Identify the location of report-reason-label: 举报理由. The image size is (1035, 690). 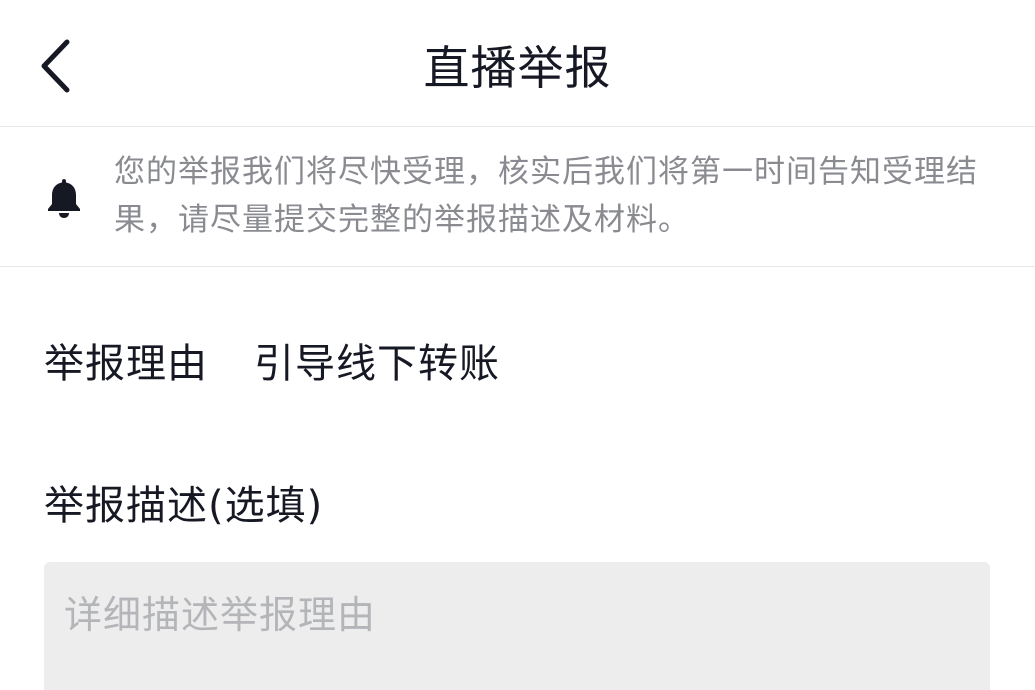
(126, 364).